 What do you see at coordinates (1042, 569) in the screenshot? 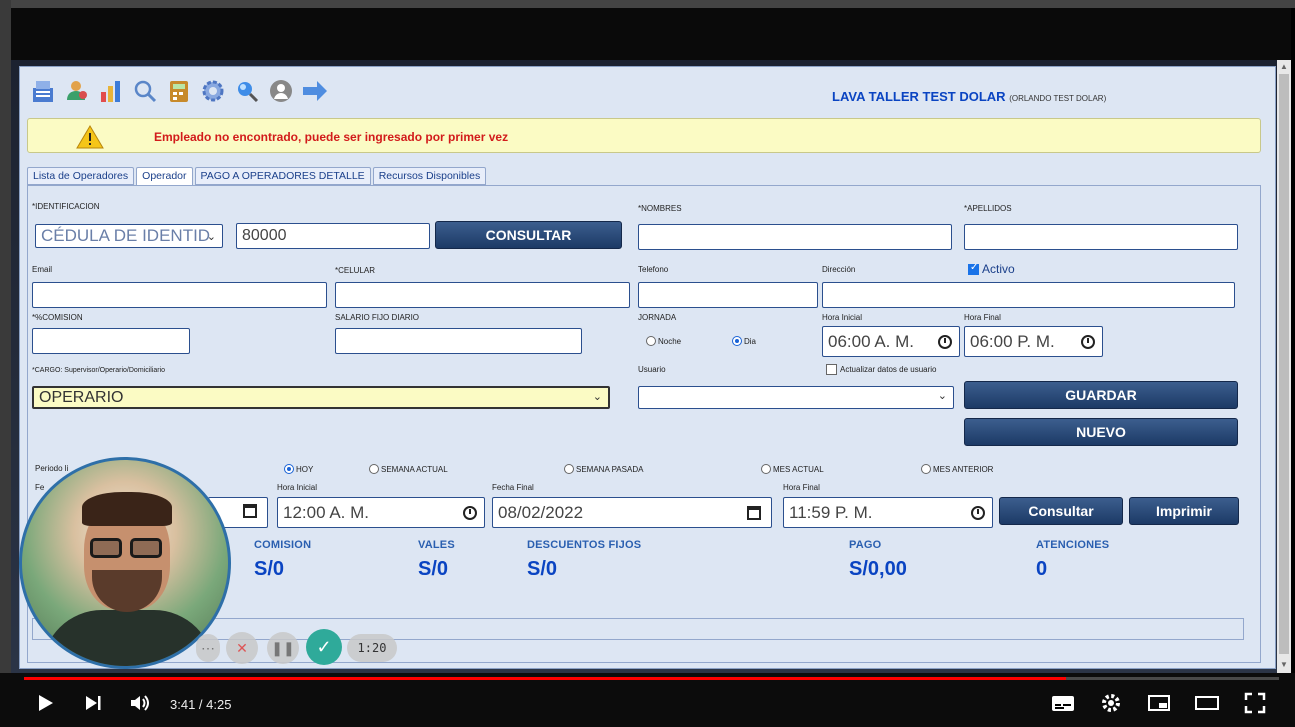
I see `atenciones-value: 0` at bounding box center [1042, 569].